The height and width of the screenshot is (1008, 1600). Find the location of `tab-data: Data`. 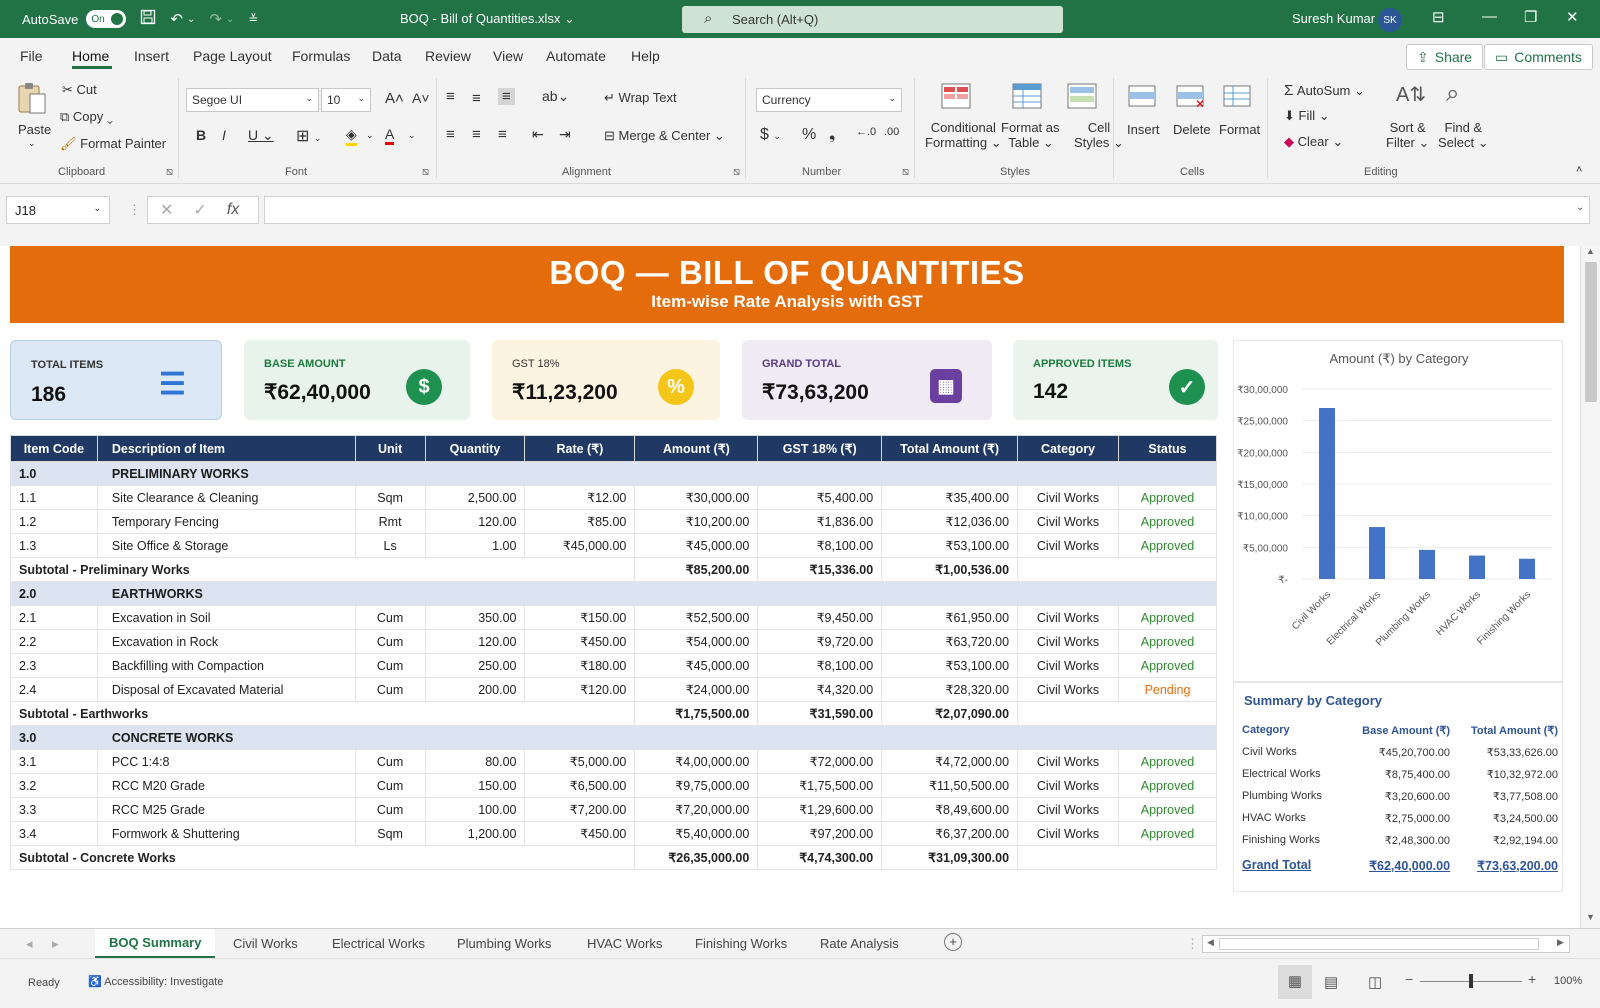

tab-data: Data is located at coordinates (387, 56).